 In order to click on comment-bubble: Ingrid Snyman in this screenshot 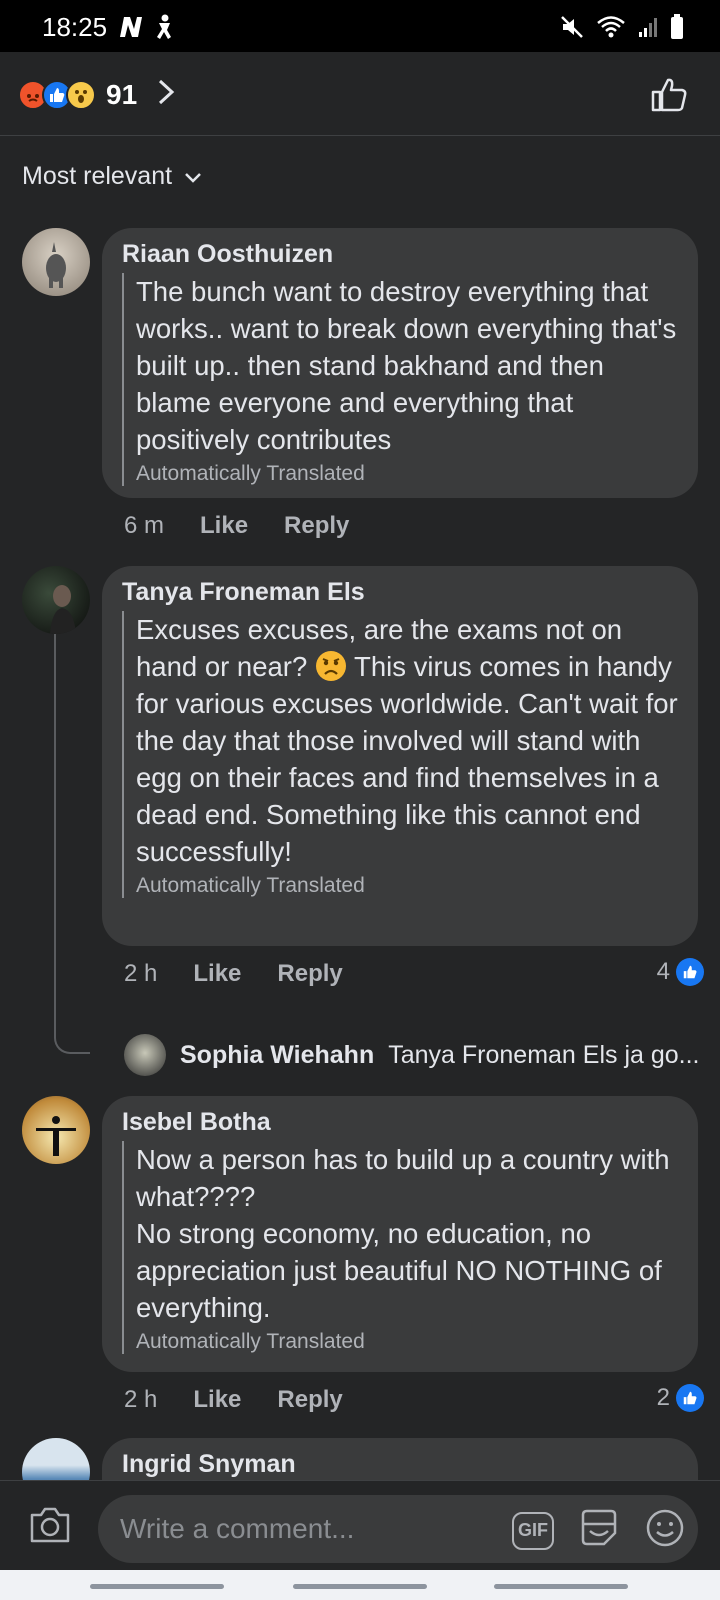, I will do `click(400, 1459)`.